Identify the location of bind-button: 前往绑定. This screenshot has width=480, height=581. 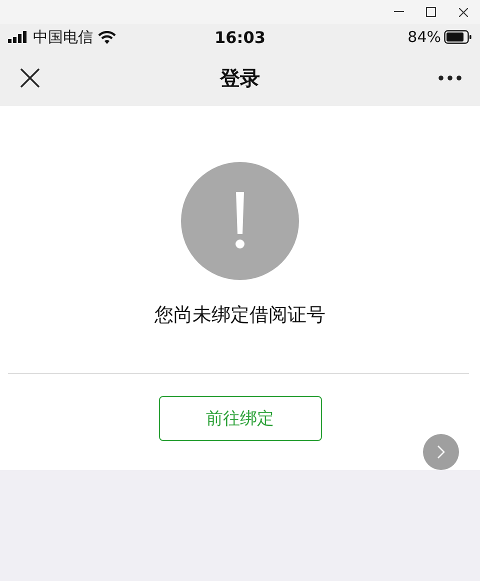
(240, 418).